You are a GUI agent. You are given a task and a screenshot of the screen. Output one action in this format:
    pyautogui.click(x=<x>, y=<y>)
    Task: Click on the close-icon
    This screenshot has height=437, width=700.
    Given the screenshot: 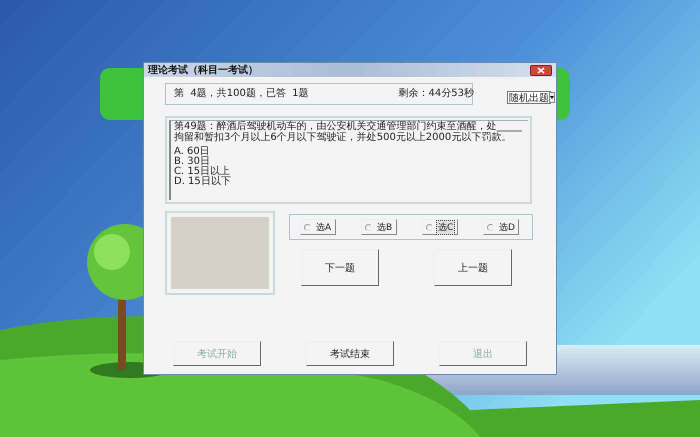 What is the action you would take?
    pyautogui.click(x=541, y=70)
    